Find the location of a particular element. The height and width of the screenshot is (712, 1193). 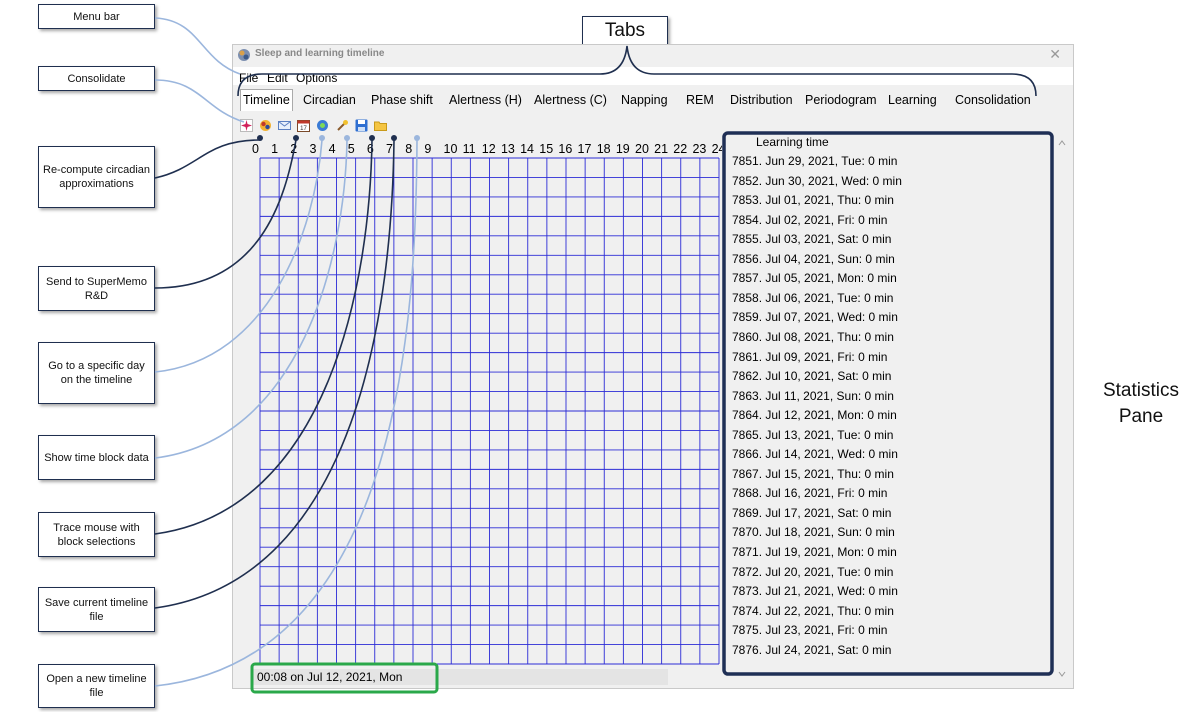

tab-circadian: Circadian is located at coordinates (329, 100).